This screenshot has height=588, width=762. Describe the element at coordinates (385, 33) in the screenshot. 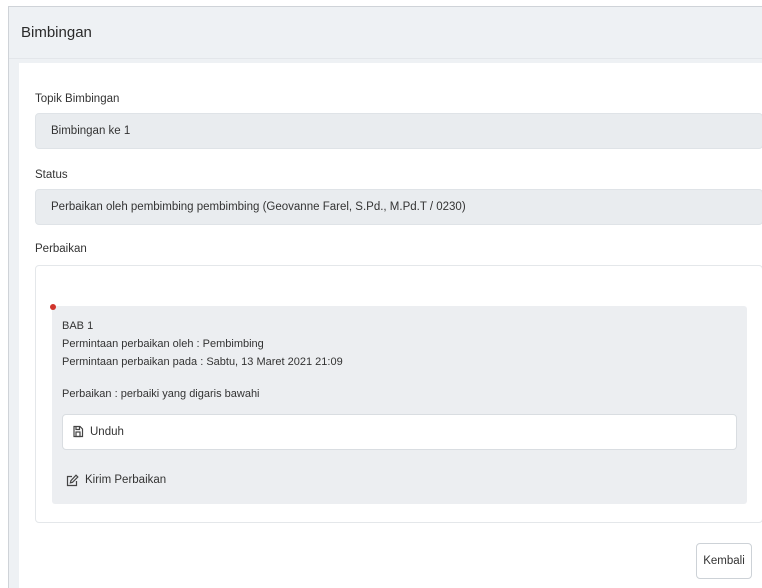

I see `page-header: Bimbingan` at that location.